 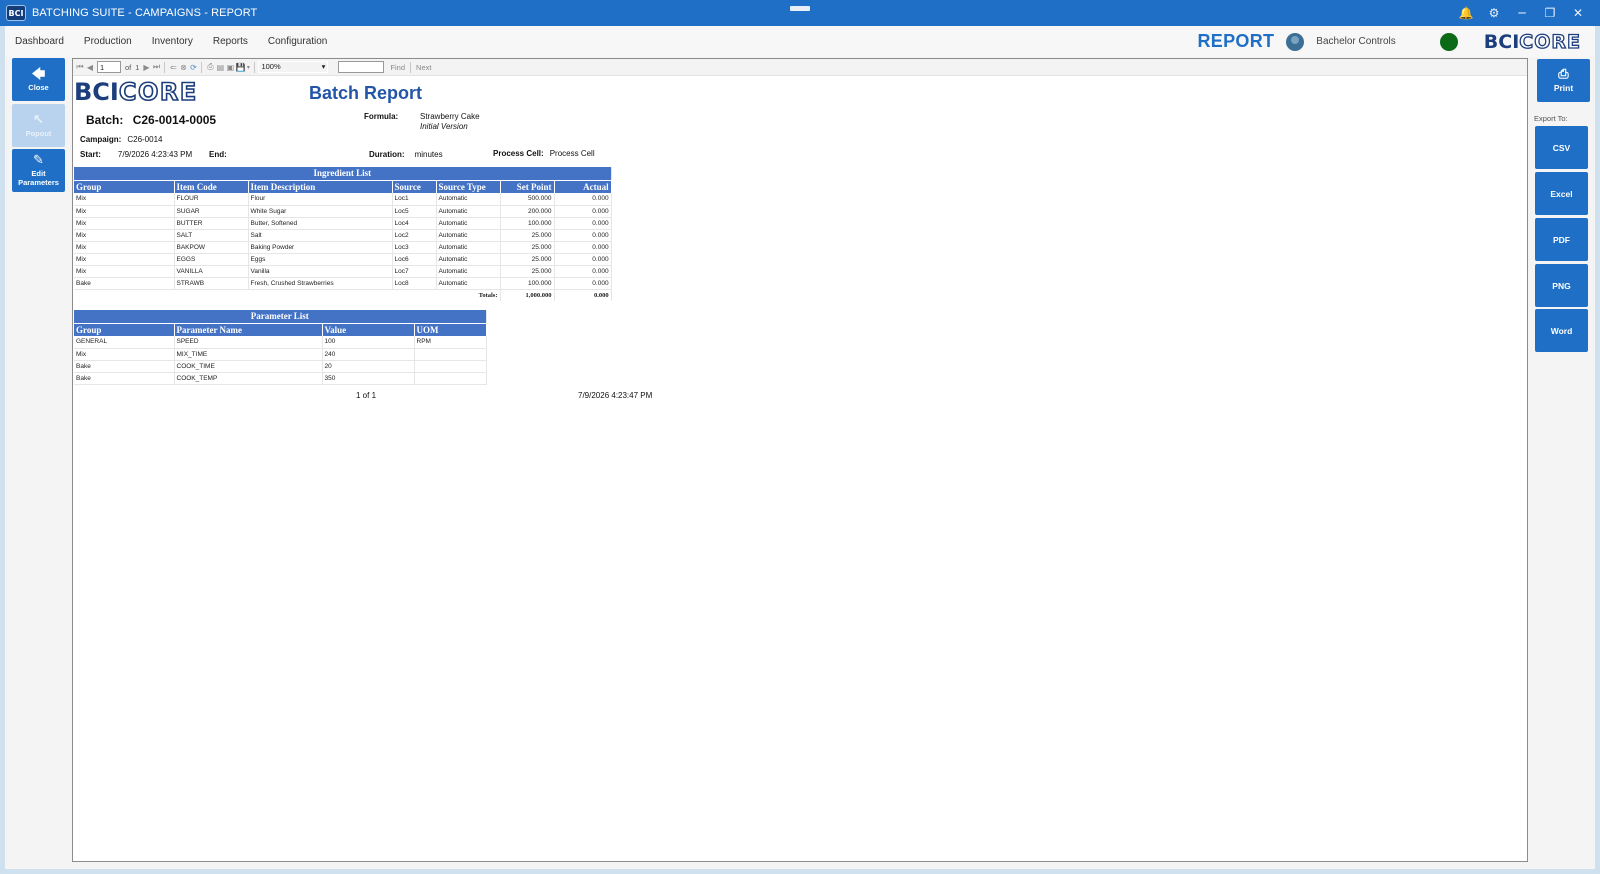 What do you see at coordinates (108, 41) in the screenshot?
I see `menu-production: Production` at bounding box center [108, 41].